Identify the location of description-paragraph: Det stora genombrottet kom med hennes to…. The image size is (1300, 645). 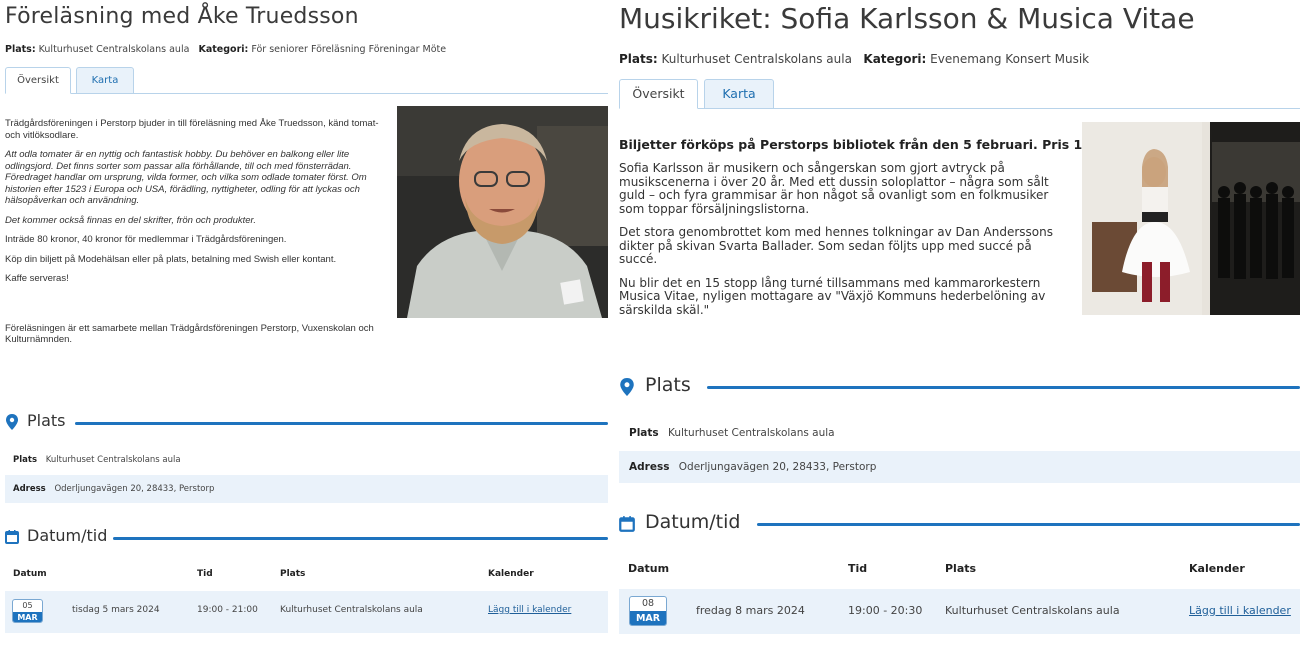
(836, 245).